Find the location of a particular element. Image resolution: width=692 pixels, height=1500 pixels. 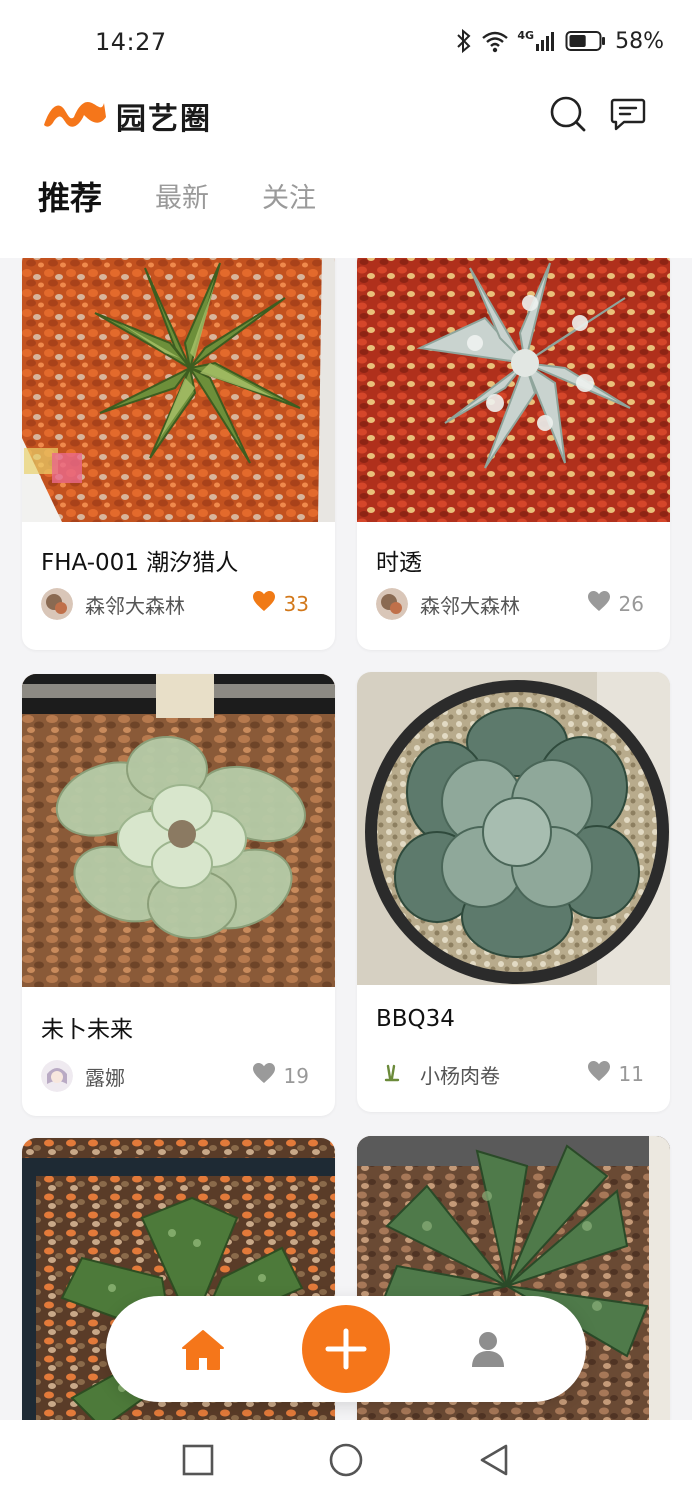

post-card: 未卜未来 露娜 19 is located at coordinates (178, 895).